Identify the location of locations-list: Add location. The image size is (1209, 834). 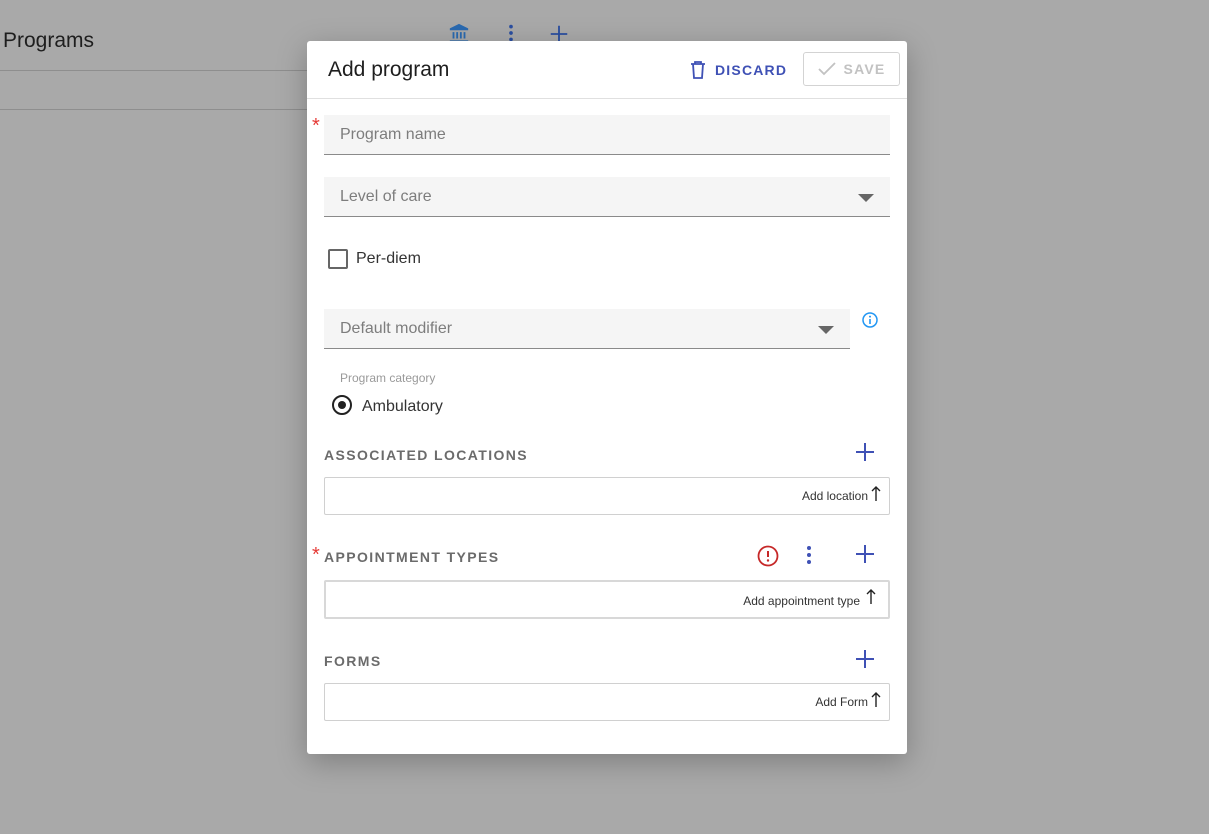
(607, 496).